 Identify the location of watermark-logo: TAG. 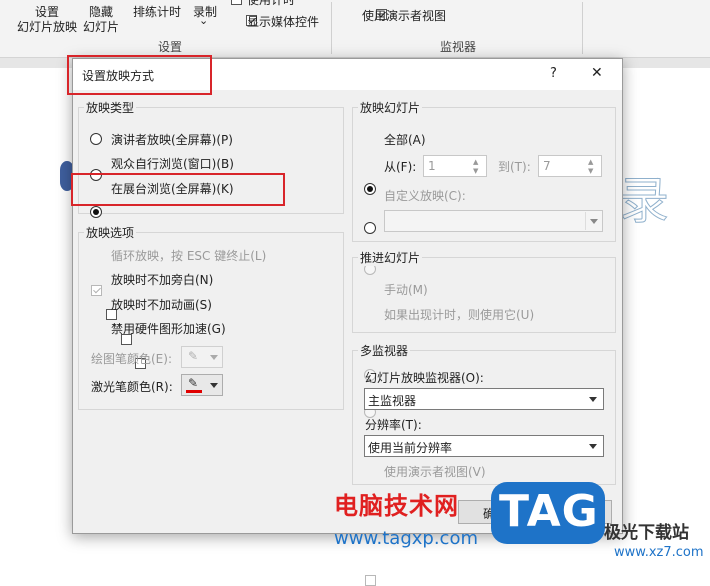
(548, 513).